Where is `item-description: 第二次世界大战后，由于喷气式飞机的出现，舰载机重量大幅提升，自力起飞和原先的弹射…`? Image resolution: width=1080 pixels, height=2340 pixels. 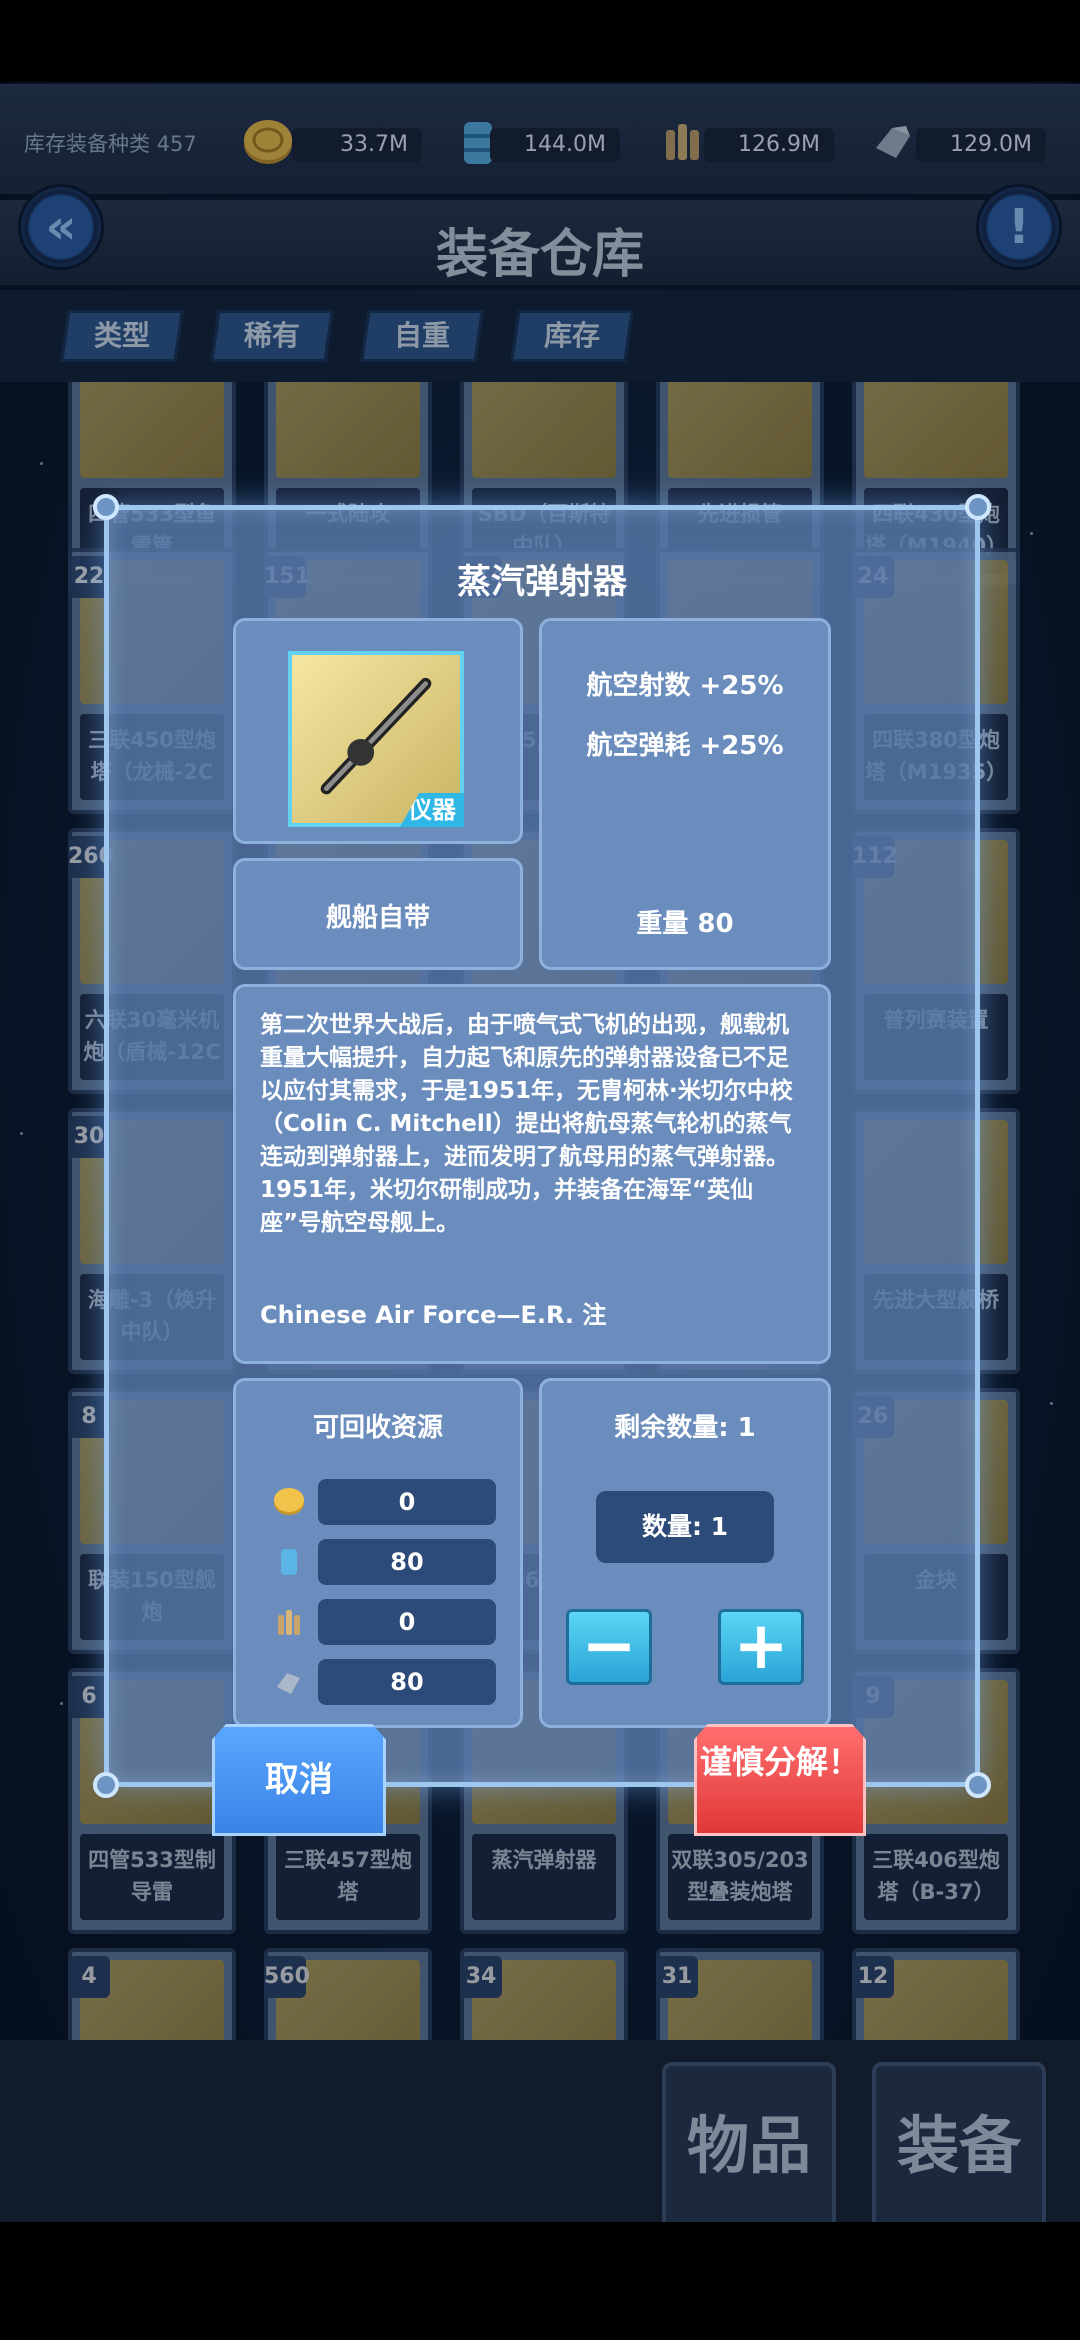 item-description: 第二次世界大战后，由于喷气式飞机的出现，舰载机重量大幅提升，自力起飞和原先的弹射… is located at coordinates (526, 1124).